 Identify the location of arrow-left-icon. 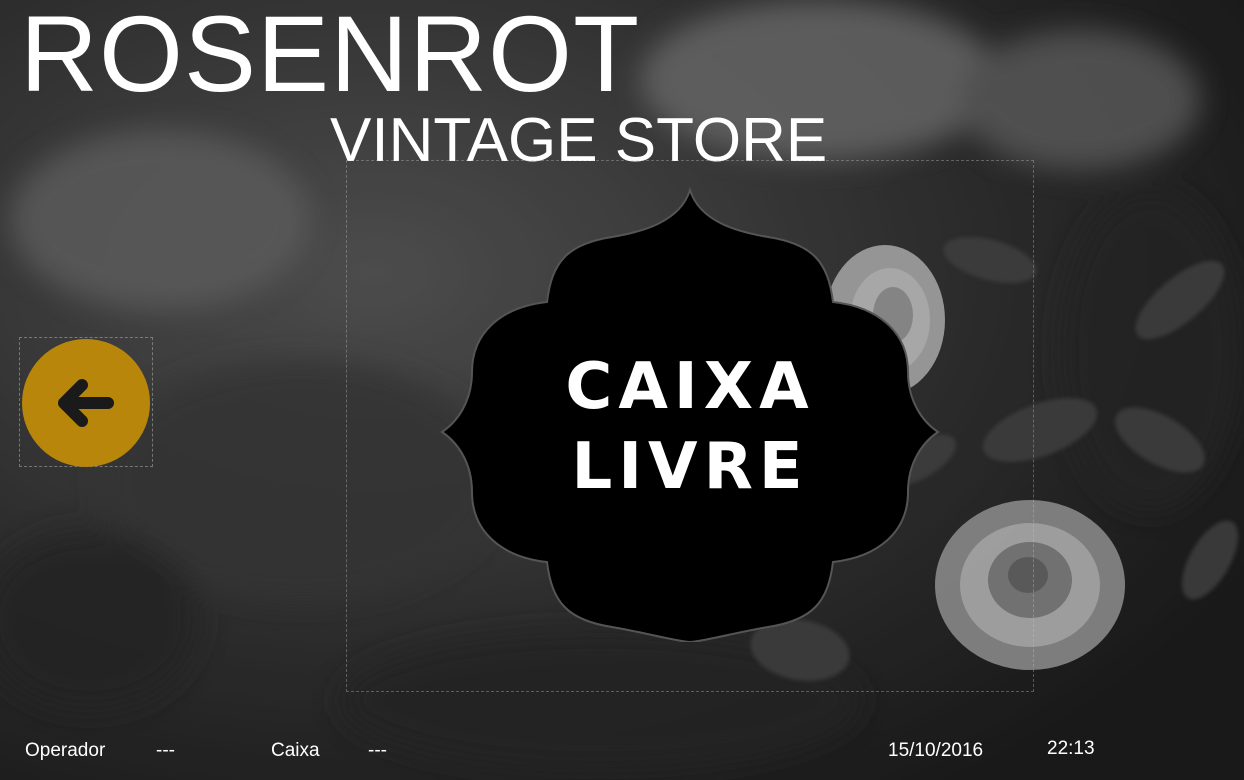
(86, 403).